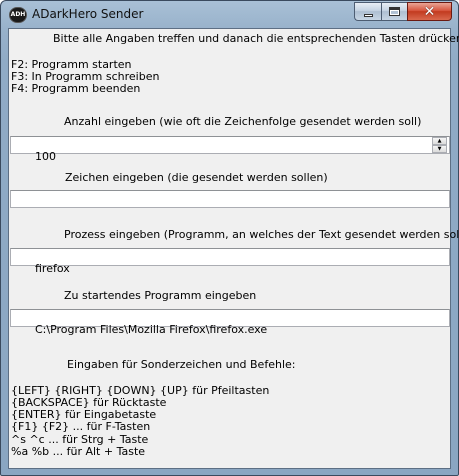  I want to click on help-line-fkeys: {F1} {F2} ... für F-Tasten, so click(81, 426).